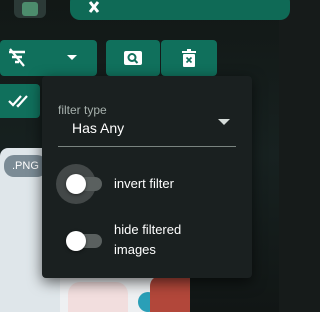 Image resolution: width=320 pixels, height=312 pixels. I want to click on delete-icon, so click(189, 58).